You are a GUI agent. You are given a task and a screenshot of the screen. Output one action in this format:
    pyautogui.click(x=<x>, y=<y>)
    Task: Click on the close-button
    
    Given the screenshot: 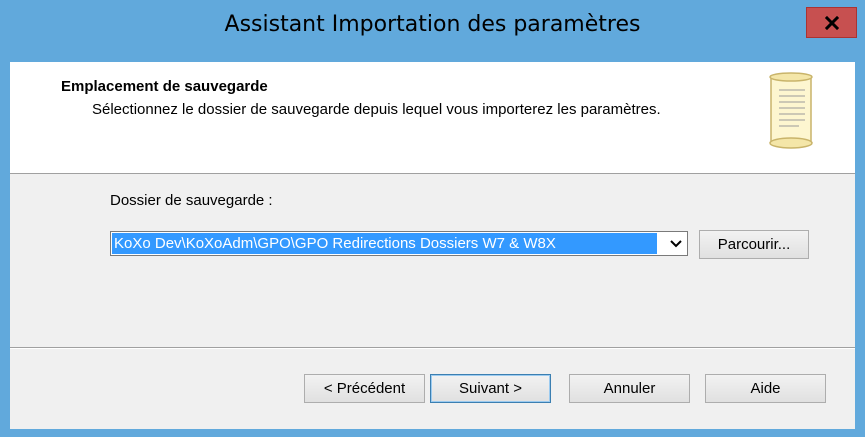 What is the action you would take?
    pyautogui.click(x=831, y=22)
    